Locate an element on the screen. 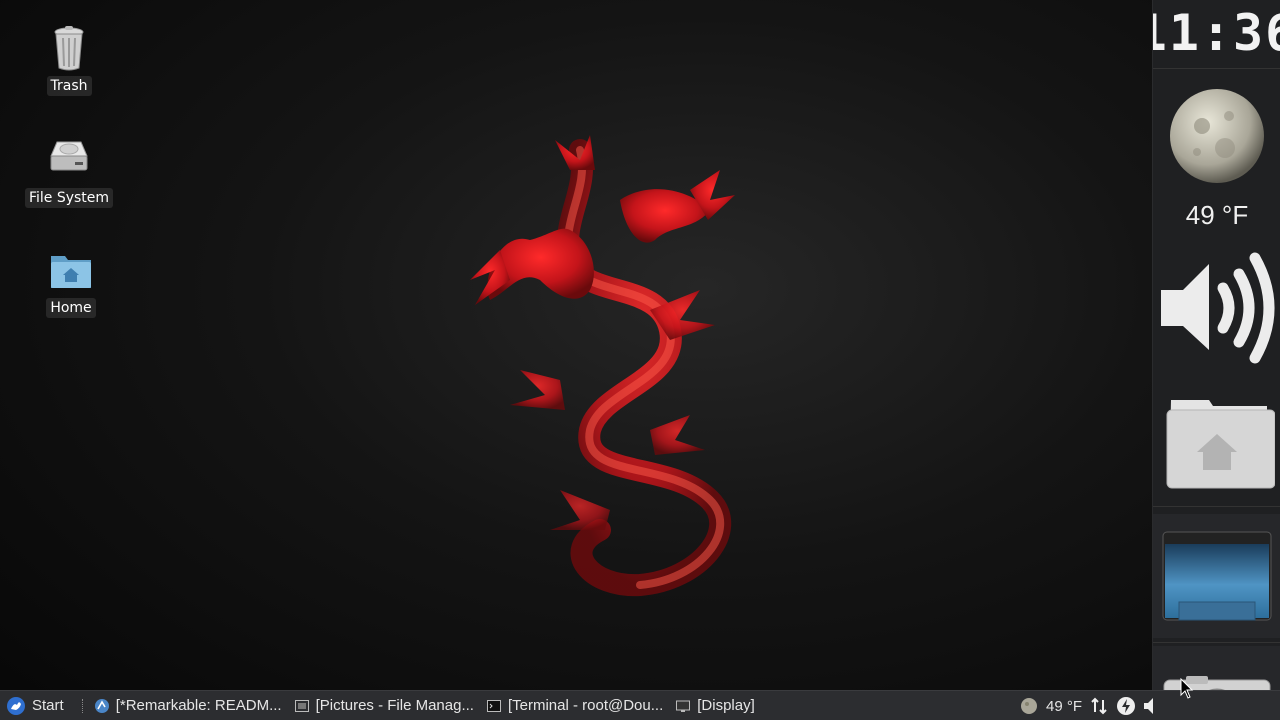 This screenshot has height=720, width=1280. moon-icon is located at coordinates (1217, 136).